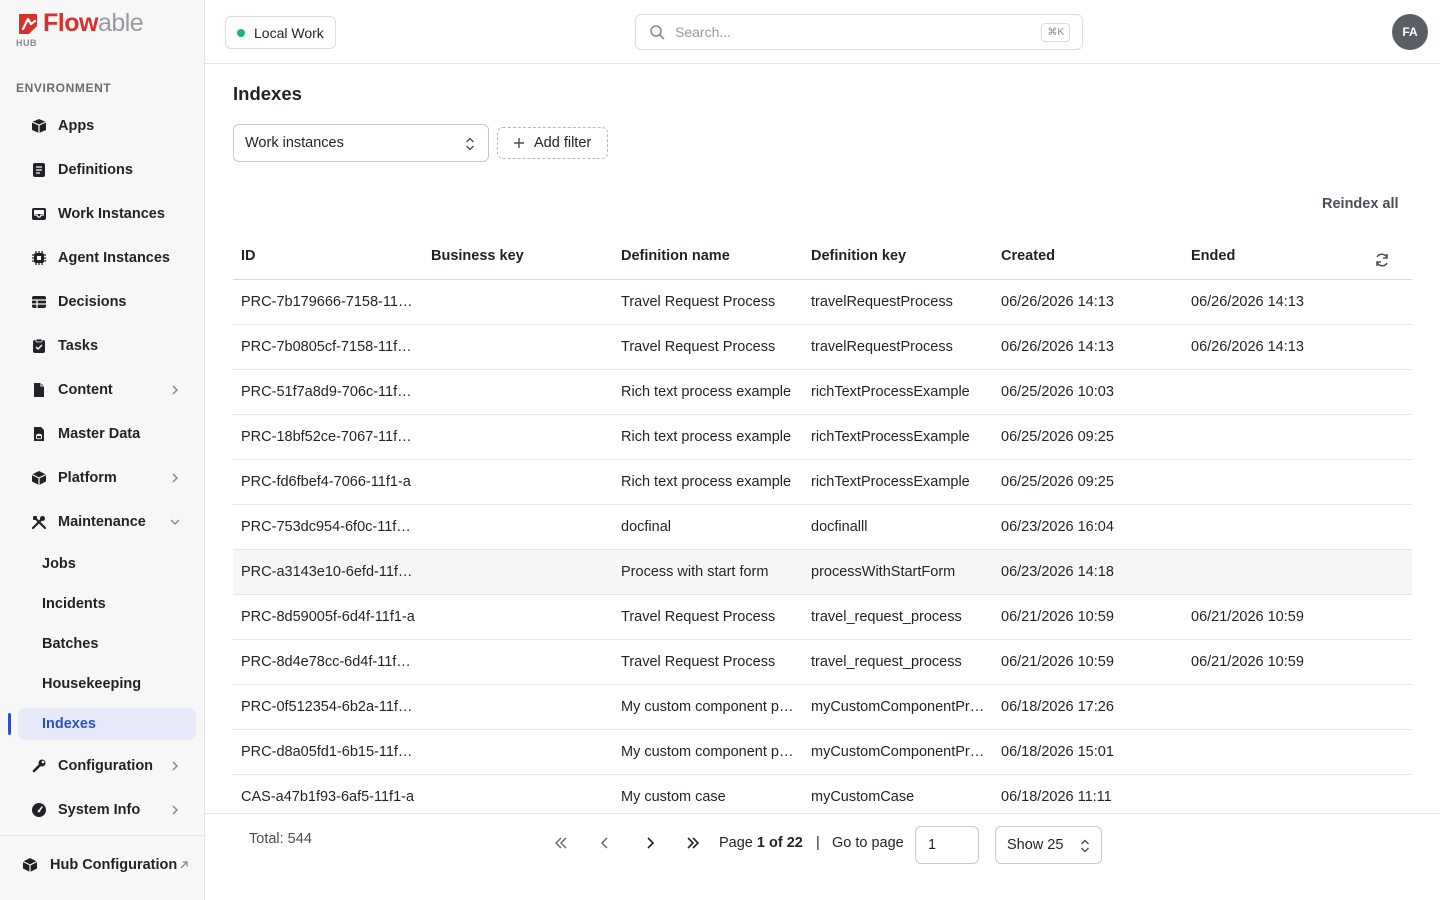 This screenshot has height=900, width=1440. Describe the element at coordinates (107, 644) in the screenshot. I see `sidebar-subitem-batches: Batches` at that location.